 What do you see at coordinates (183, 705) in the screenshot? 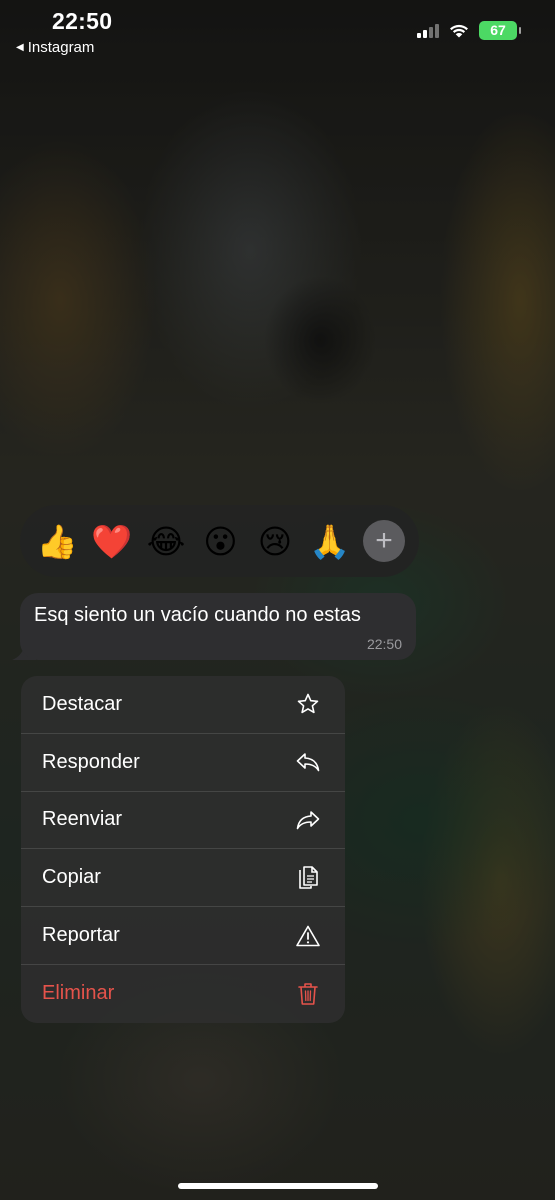
I see `menu-item-destacar: Destacar` at bounding box center [183, 705].